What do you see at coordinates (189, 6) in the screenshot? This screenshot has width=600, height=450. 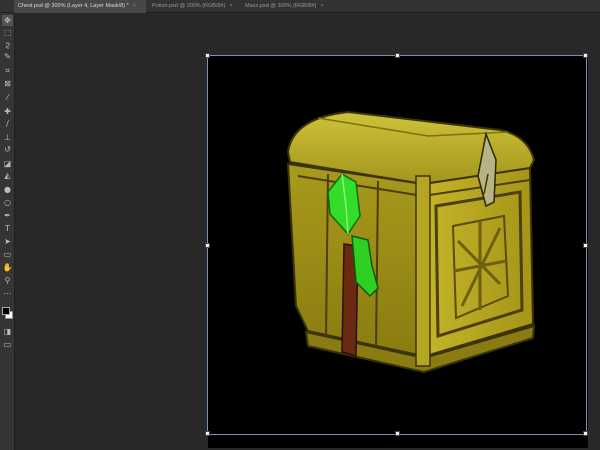 I see `tab-label: Potion.psd @ 300% (RGB/8#)` at bounding box center [189, 6].